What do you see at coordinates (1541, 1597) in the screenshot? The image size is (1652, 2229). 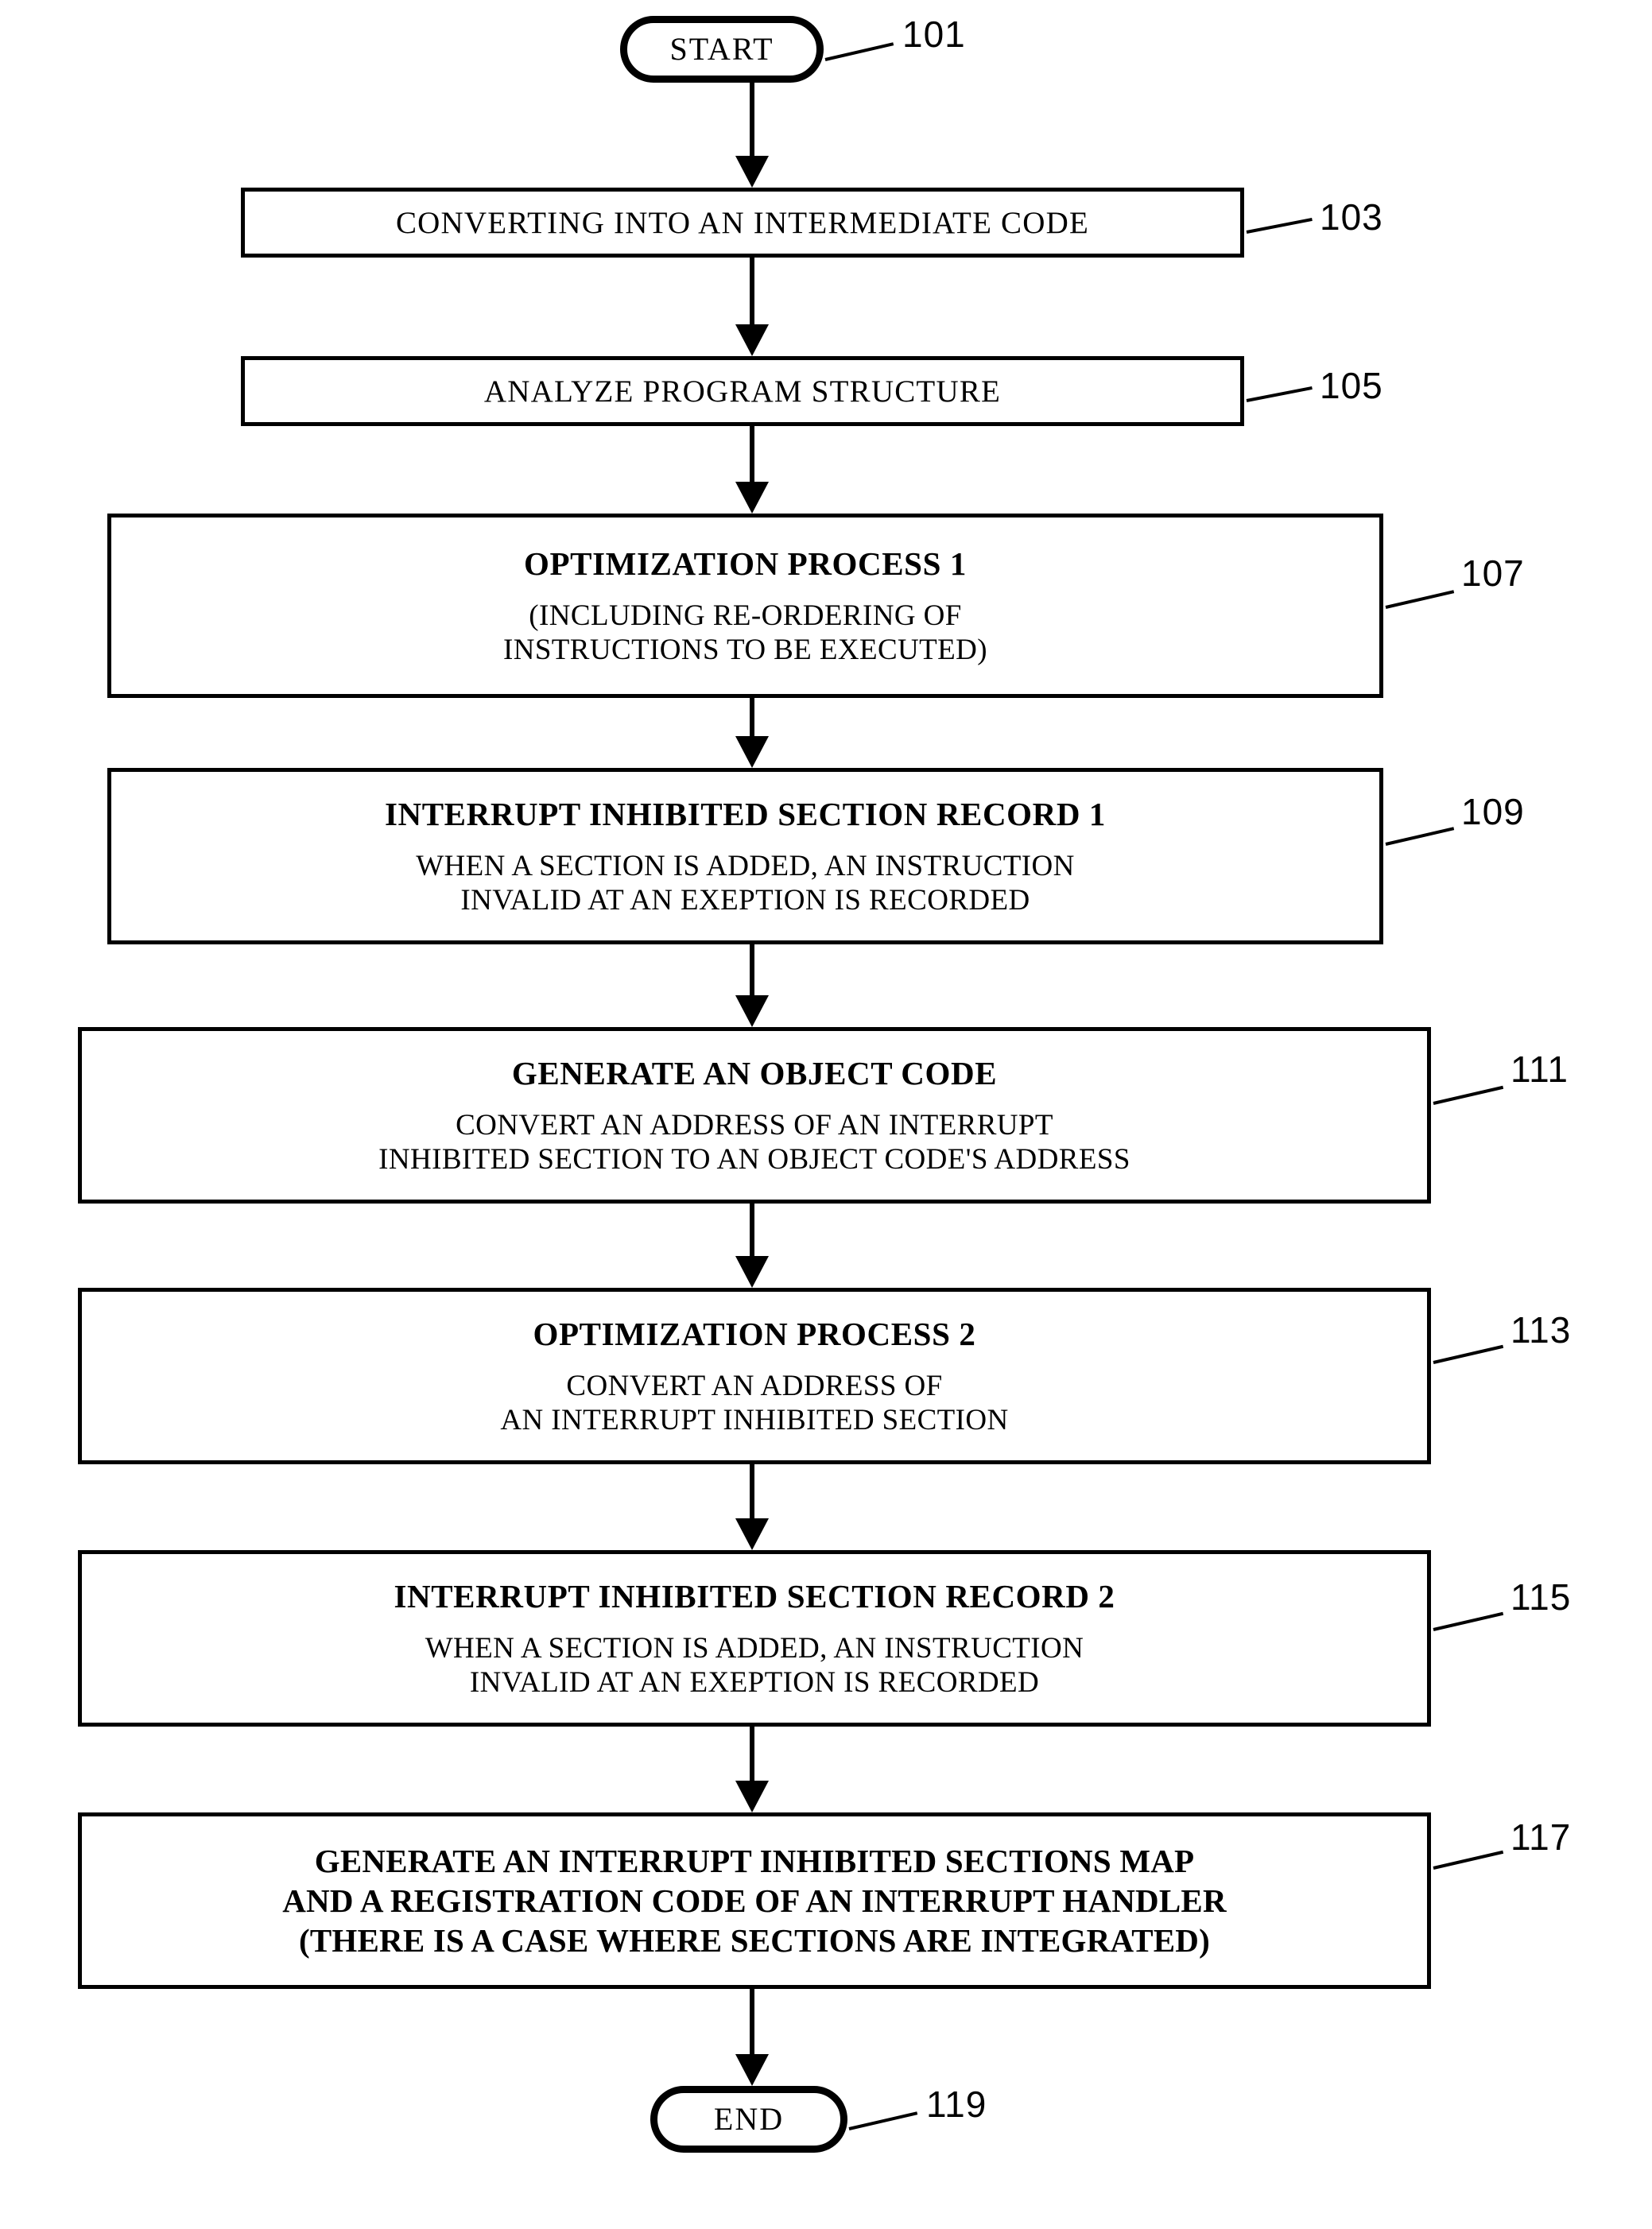 I see `ref-number-115: 115` at bounding box center [1541, 1597].